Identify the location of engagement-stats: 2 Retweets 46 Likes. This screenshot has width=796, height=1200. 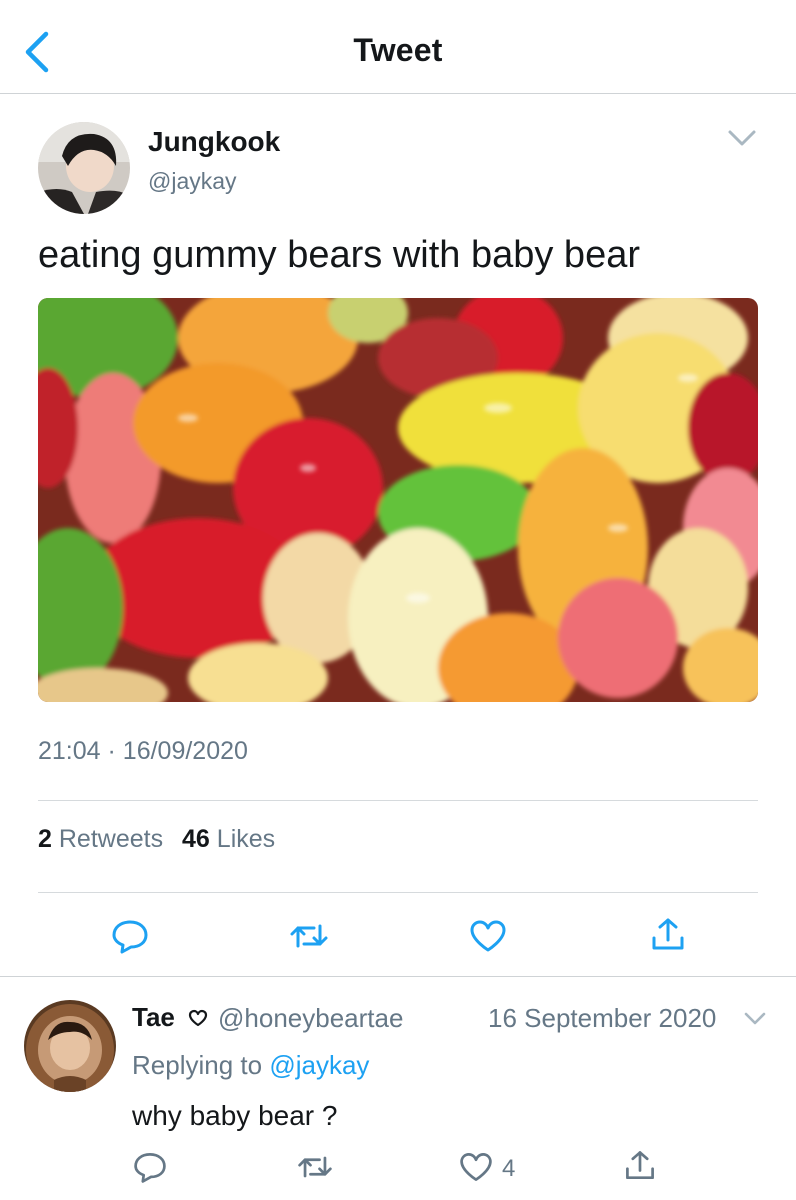
(162, 839).